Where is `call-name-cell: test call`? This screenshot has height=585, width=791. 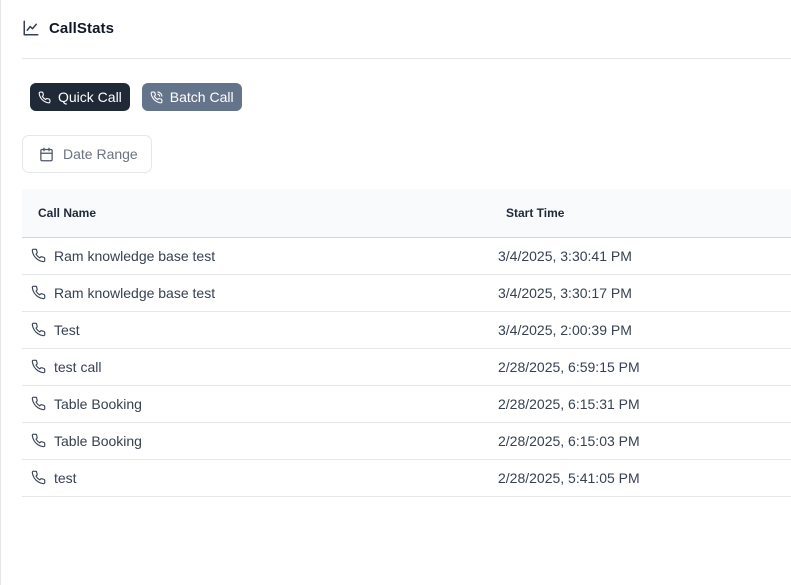
call-name-cell: test call is located at coordinates (78, 367).